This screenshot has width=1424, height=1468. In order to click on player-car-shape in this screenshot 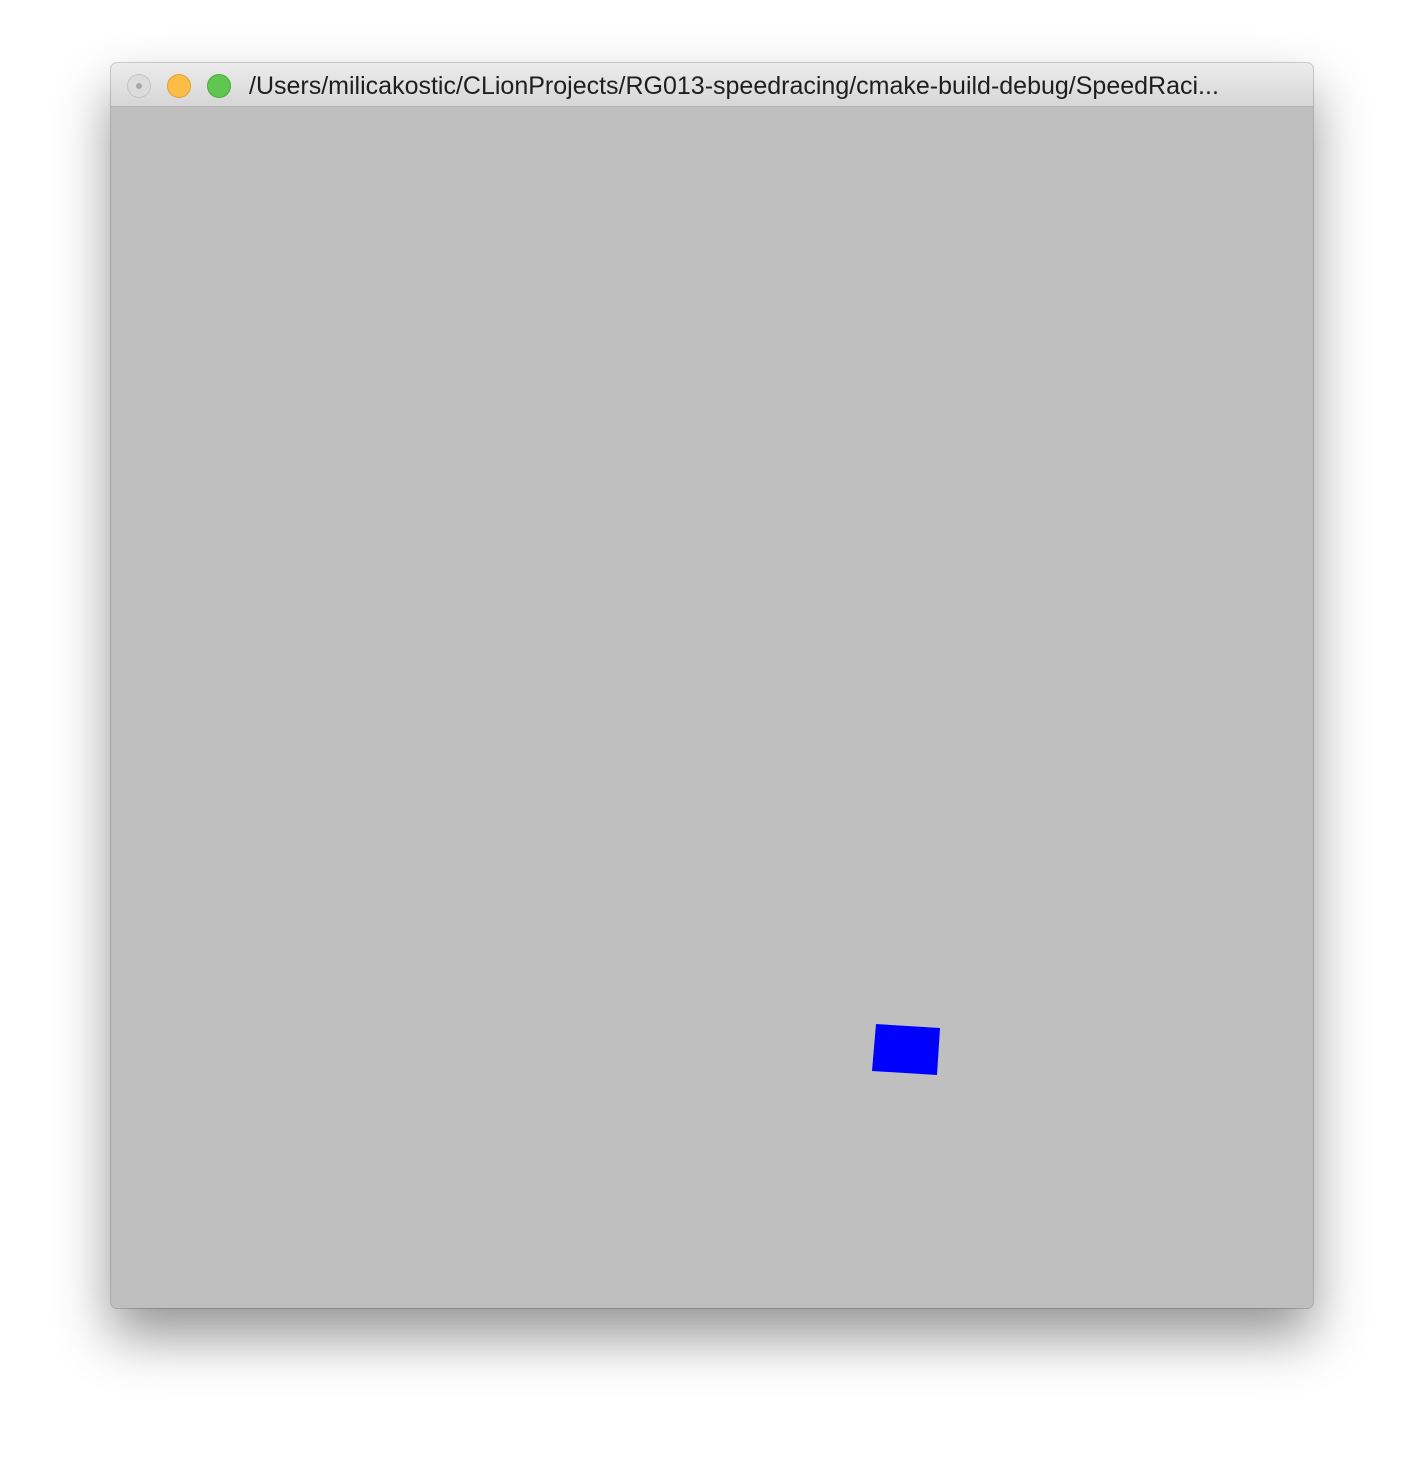, I will do `click(906, 1049)`.